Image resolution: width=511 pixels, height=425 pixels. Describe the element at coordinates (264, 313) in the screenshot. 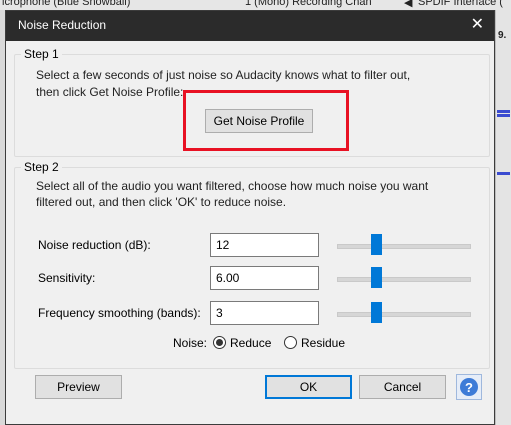

I see `frequency-smoothing-input` at that location.